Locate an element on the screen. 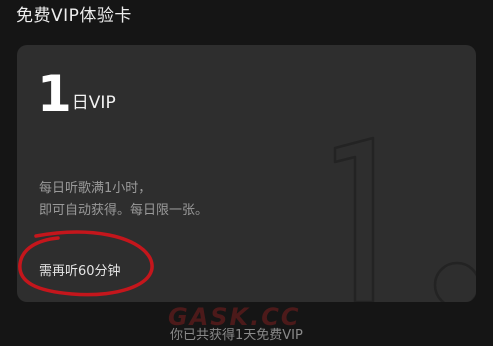  footer-note: 你已共获得1天免费VIP is located at coordinates (236, 335).